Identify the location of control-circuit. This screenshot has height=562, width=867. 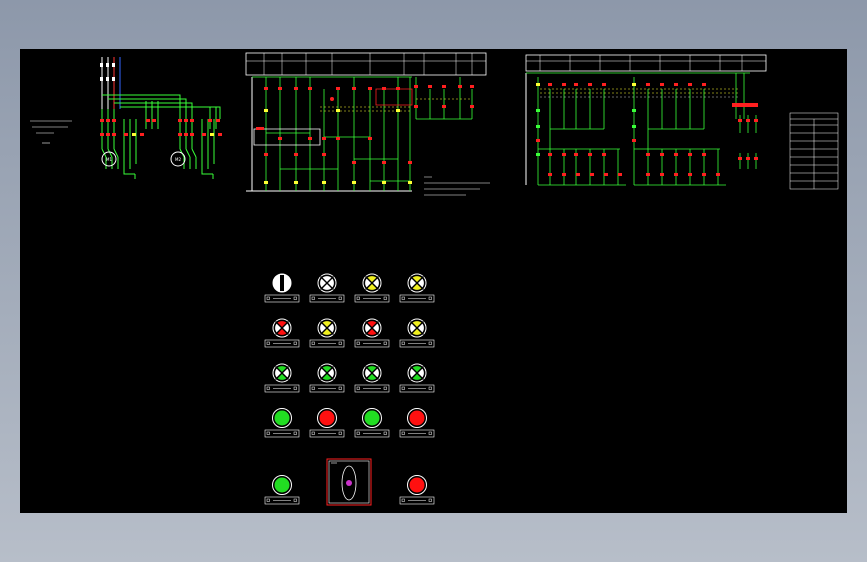
(367, 124).